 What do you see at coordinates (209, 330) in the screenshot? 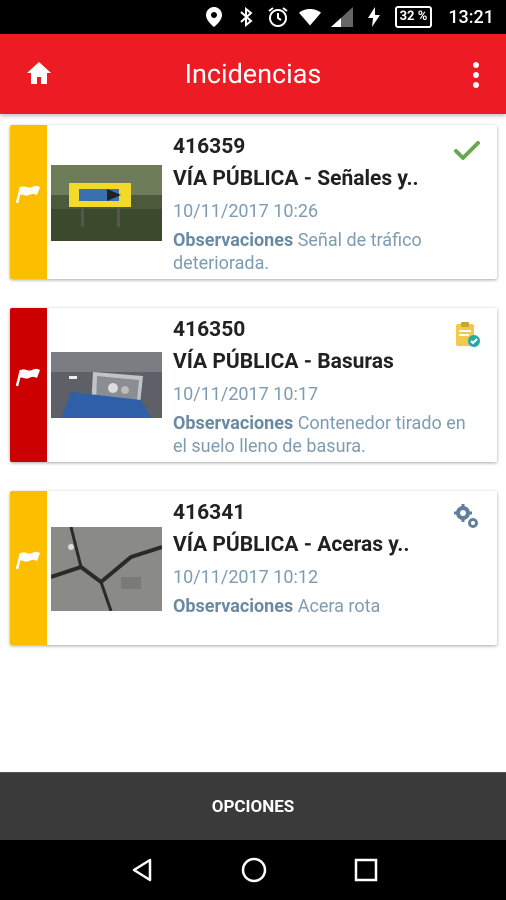
I see `incident-id: 416350` at bounding box center [209, 330].